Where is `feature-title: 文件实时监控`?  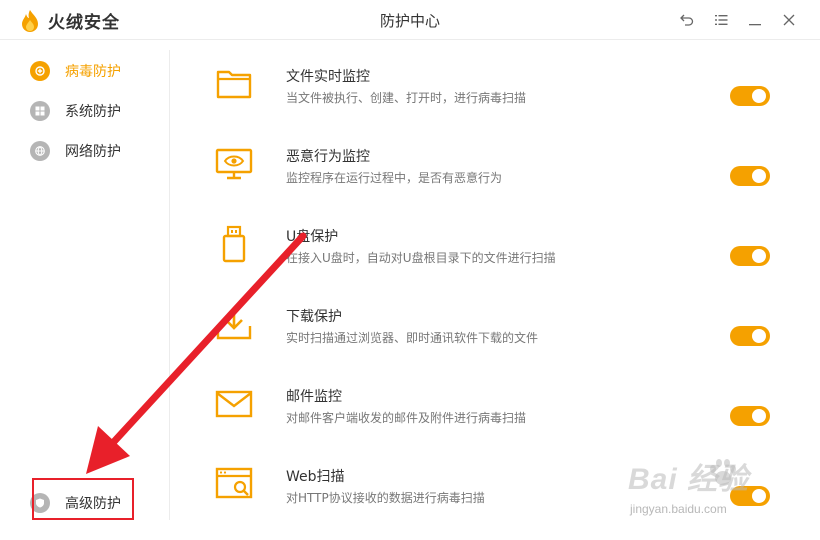
feature-title: 文件实时监控 is located at coordinates (328, 77).